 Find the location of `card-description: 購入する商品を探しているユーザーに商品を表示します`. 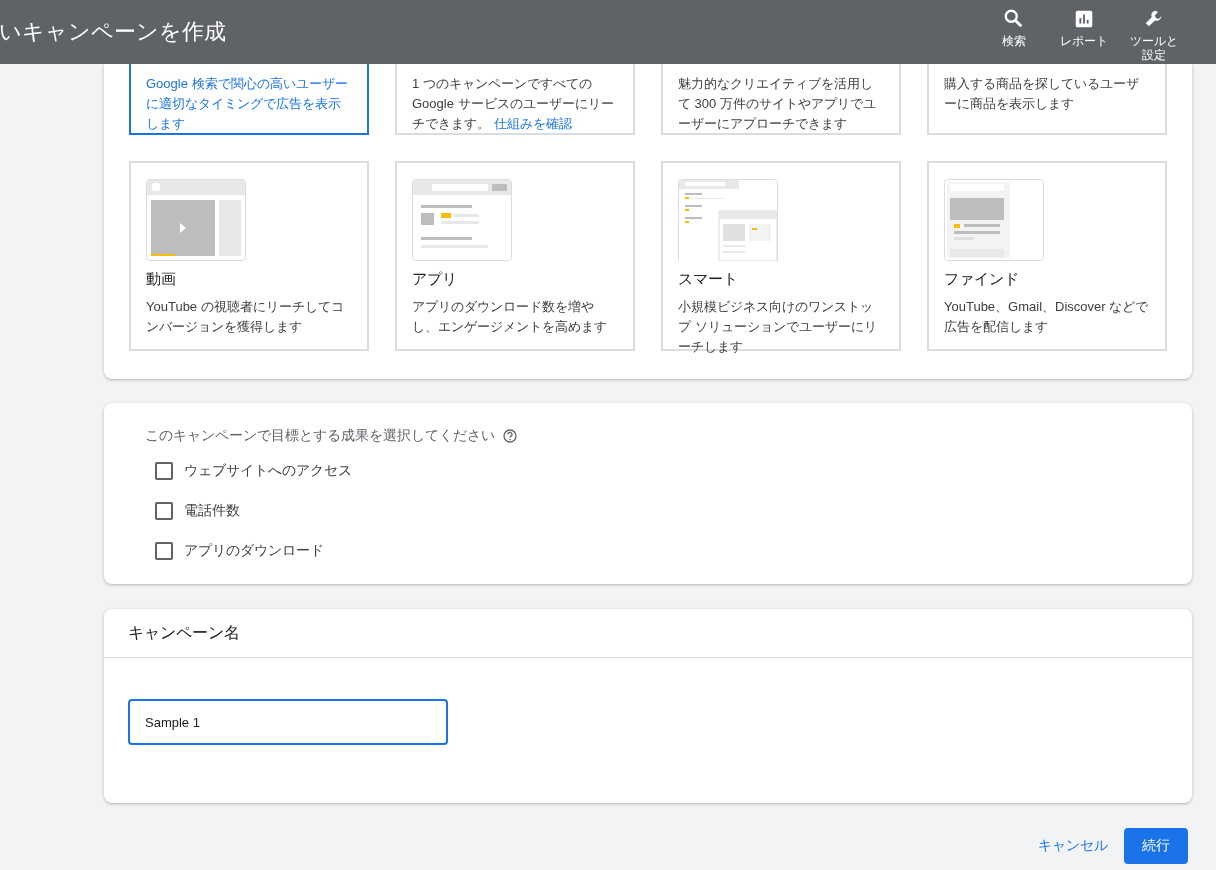

card-description: 購入する商品を探しているユーザーに商品を表示します is located at coordinates (1042, 94).